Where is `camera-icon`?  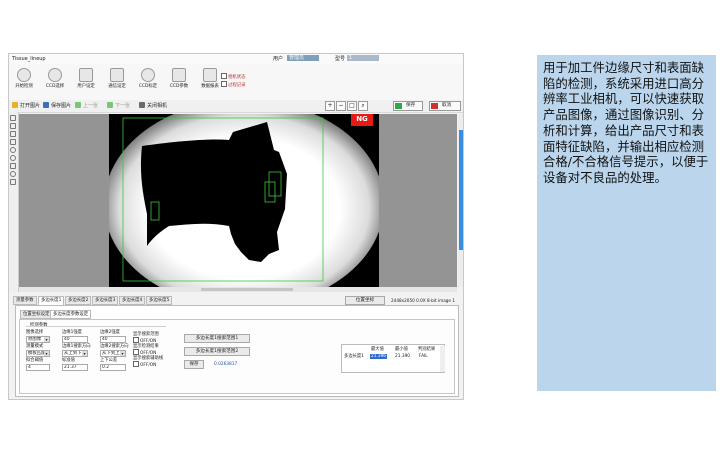 camera-icon is located at coordinates (55, 75).